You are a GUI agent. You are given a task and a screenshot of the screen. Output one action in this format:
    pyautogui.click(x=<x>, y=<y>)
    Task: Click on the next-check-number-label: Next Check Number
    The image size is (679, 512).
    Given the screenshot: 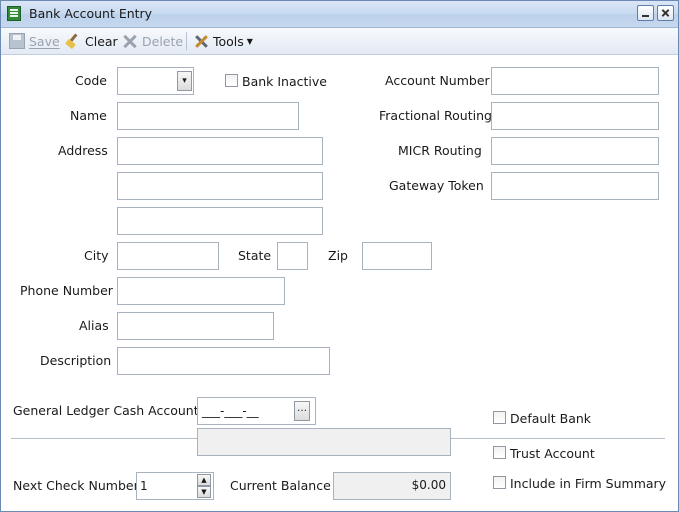 What is the action you would take?
    pyautogui.click(x=76, y=485)
    